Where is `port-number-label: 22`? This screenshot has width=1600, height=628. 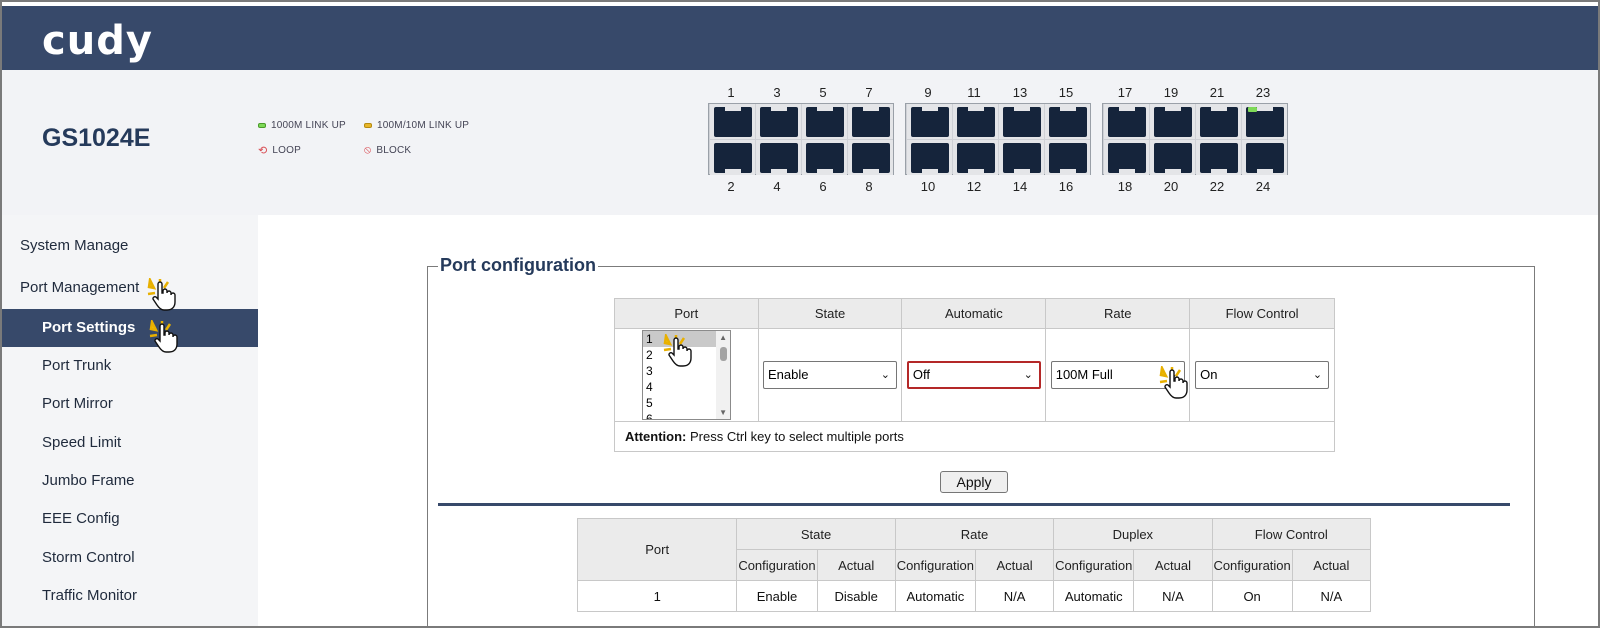 port-number-label: 22 is located at coordinates (1217, 186).